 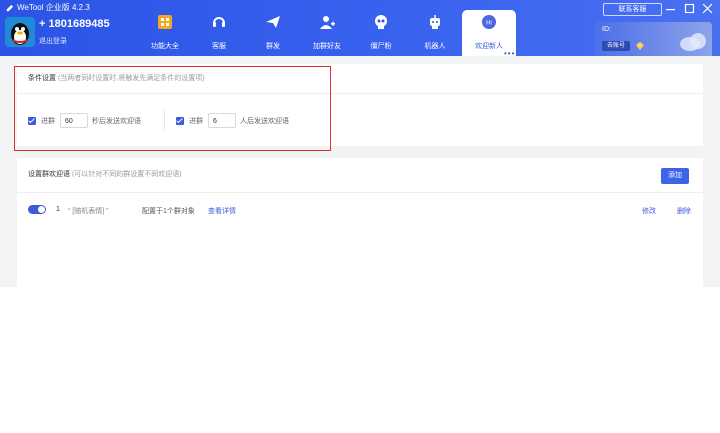 I want to click on welcome-header: 设置群欢迎语 (可以针对不同的群设置不同欢迎语) 添加, so click(x=360, y=175).